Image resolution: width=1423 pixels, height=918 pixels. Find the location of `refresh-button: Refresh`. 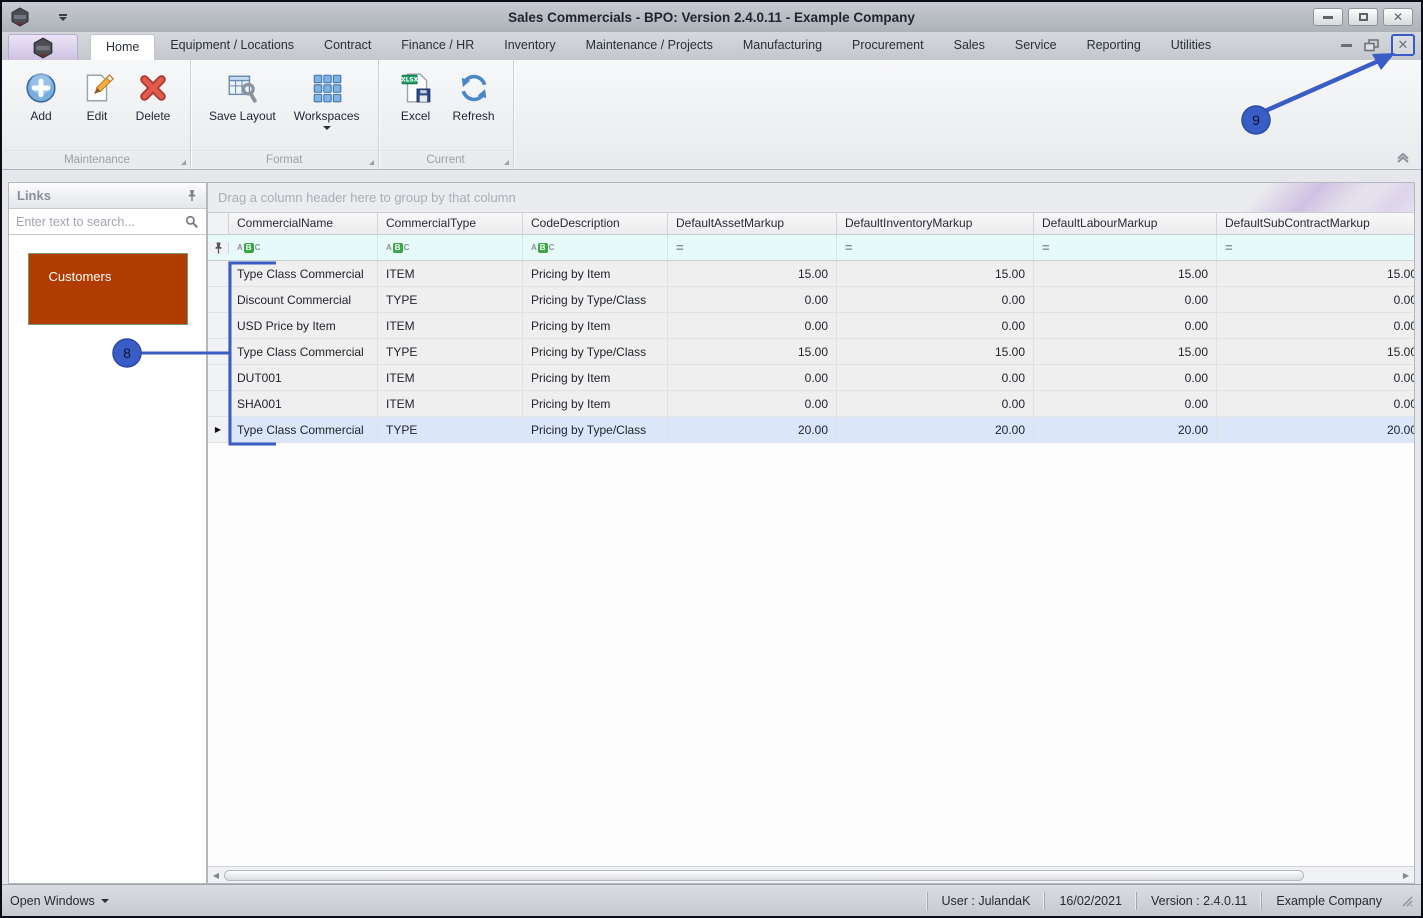

refresh-button: Refresh is located at coordinates (474, 96).